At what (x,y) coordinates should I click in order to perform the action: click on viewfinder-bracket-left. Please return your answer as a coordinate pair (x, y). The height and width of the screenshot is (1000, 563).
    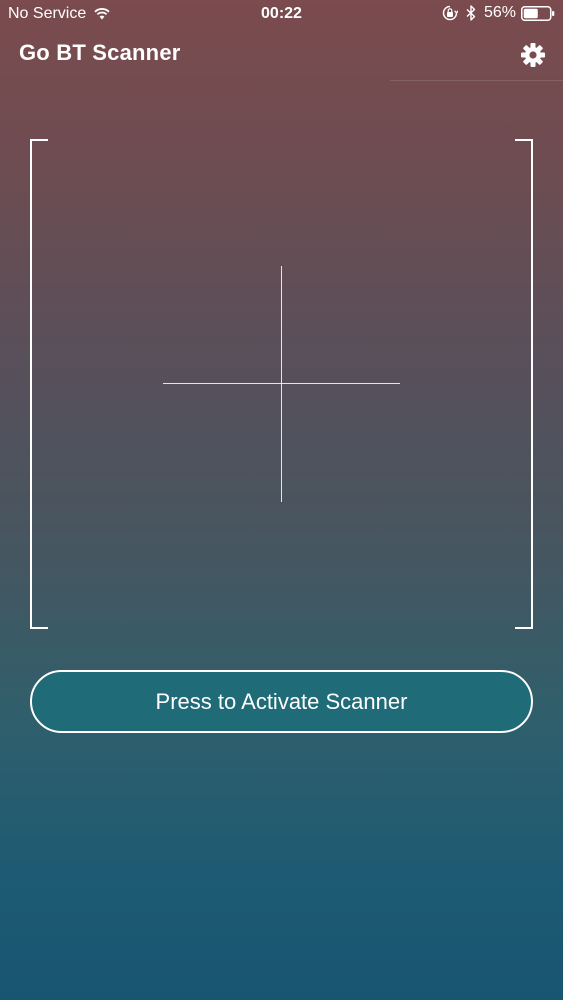
    Looking at the image, I should click on (39, 384).